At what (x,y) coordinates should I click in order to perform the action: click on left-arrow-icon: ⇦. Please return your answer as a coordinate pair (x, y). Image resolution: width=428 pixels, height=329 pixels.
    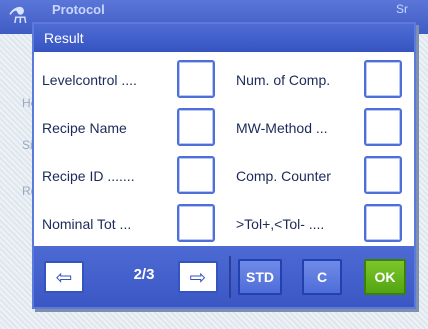
    Looking at the image, I should click on (64, 277).